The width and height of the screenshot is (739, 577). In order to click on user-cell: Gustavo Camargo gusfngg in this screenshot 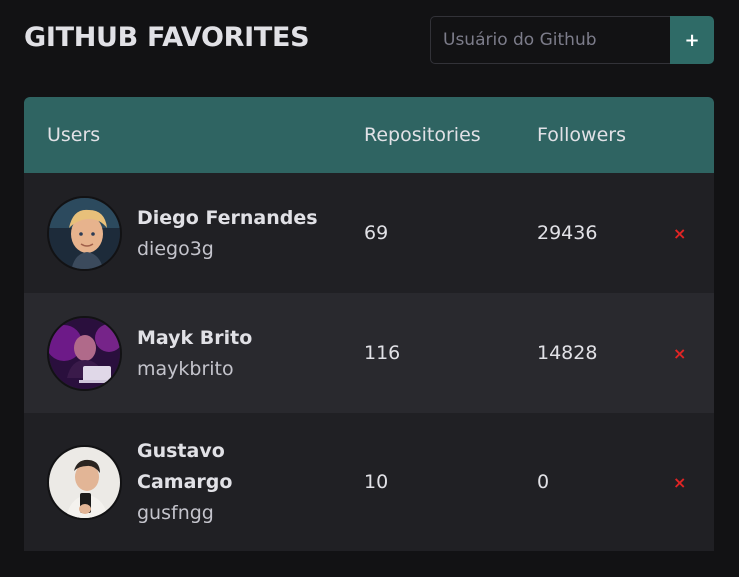, I will do `click(194, 482)`.